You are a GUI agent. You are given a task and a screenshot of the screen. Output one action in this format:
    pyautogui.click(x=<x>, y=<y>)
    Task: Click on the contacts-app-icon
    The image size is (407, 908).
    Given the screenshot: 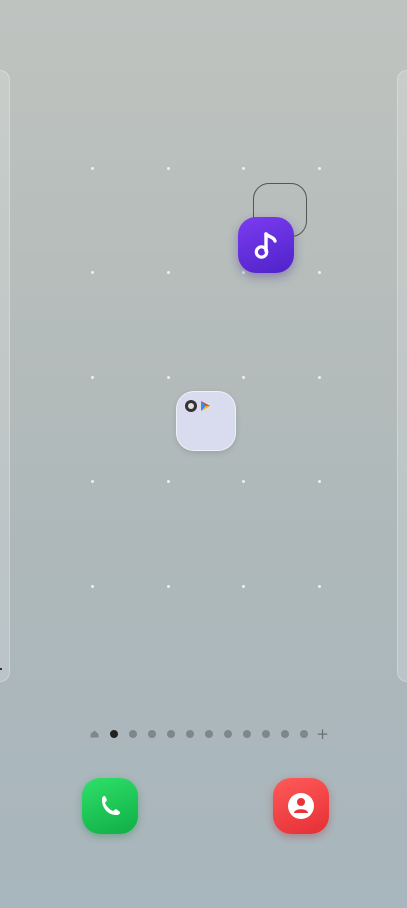 What is the action you would take?
    pyautogui.click(x=301, y=806)
    